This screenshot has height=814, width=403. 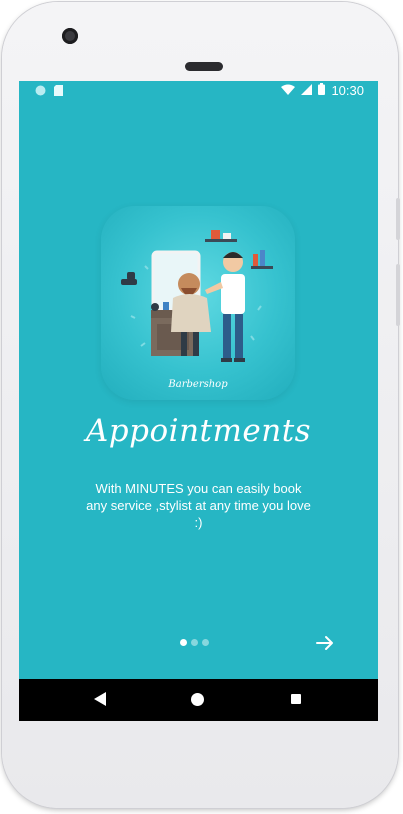 What do you see at coordinates (198, 431) in the screenshot?
I see `page-title: Appointments` at bounding box center [198, 431].